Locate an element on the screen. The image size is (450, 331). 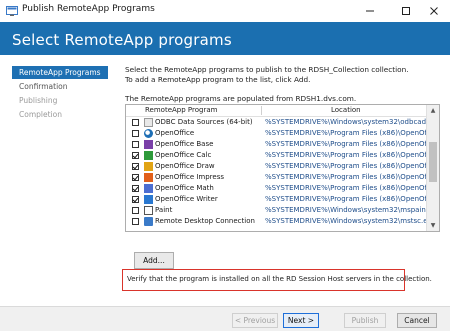
column-divider is located at coordinates (261, 110).